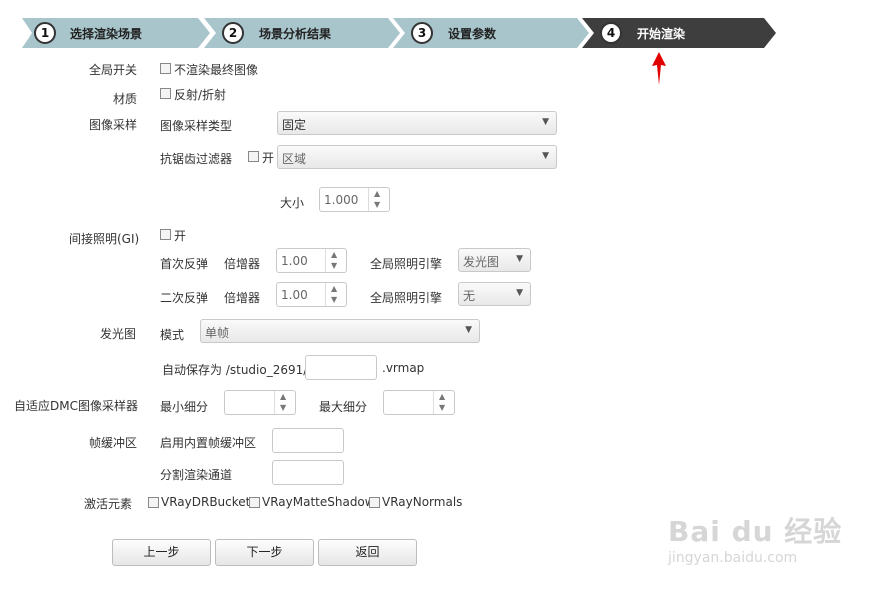 Image resolution: width=870 pixels, height=590 pixels. I want to click on split-channels-label: 分割渲染通道, so click(196, 475).